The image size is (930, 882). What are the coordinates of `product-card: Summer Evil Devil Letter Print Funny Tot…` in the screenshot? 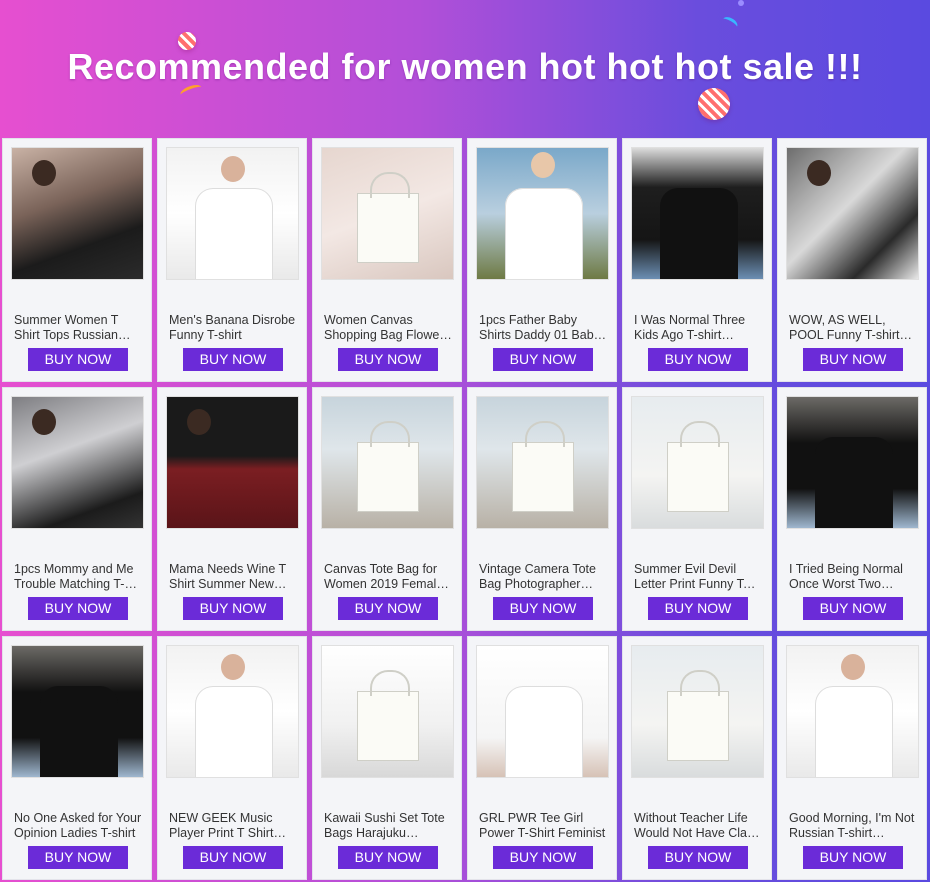 It's located at (697, 509).